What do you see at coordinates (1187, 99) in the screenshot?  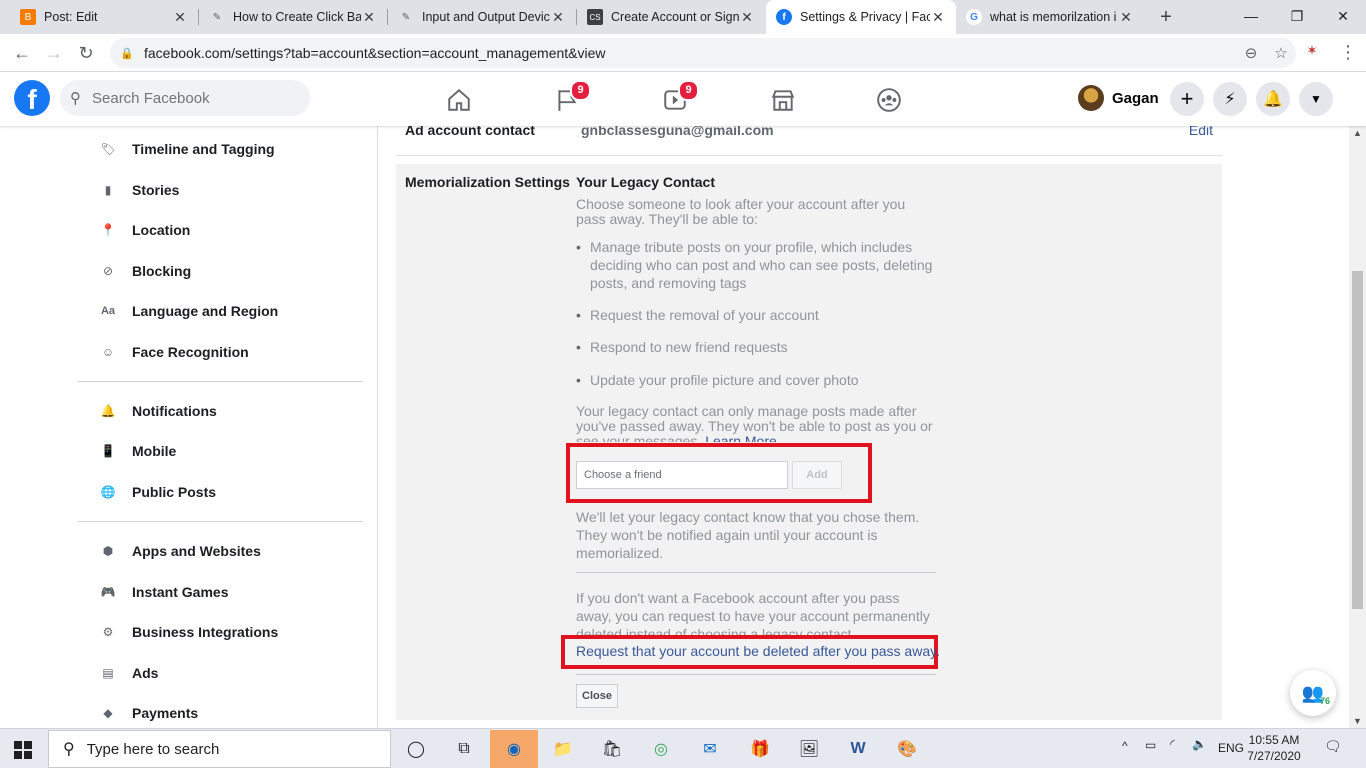 I see `create-button: +` at bounding box center [1187, 99].